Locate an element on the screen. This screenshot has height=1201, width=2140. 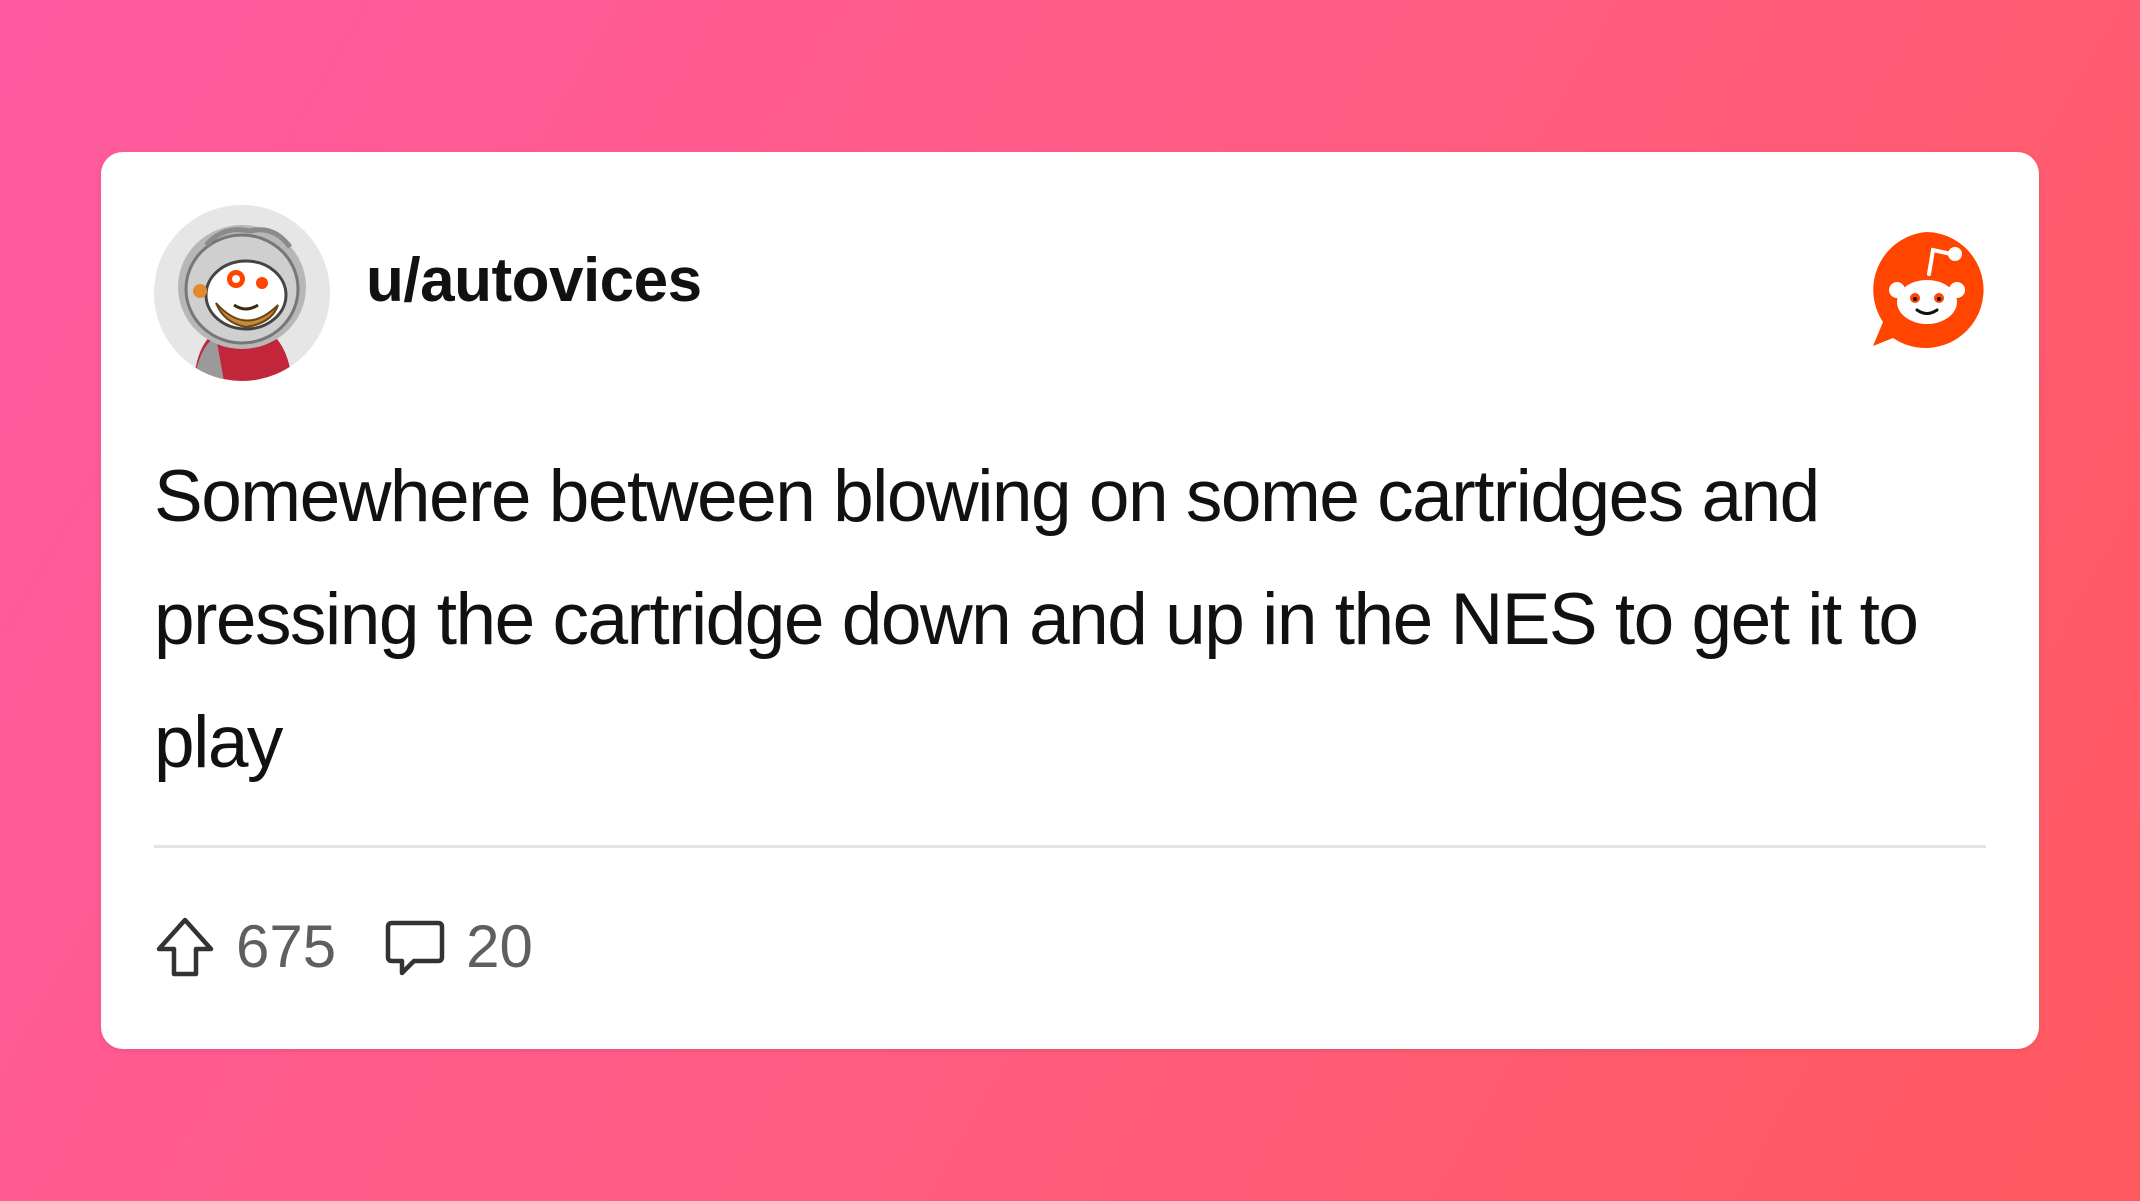
upvote-count: 675 is located at coordinates (286, 946).